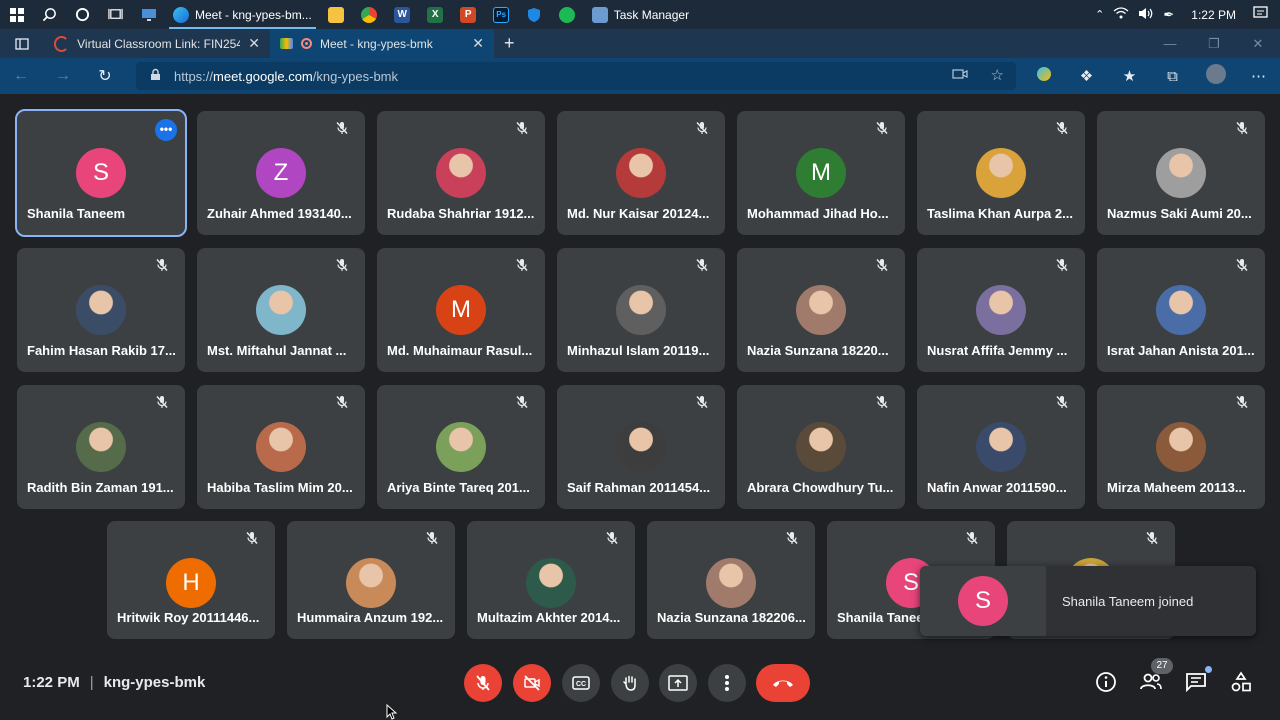 This screenshot has height=720, width=1280. I want to click on avatar: M, so click(821, 173).